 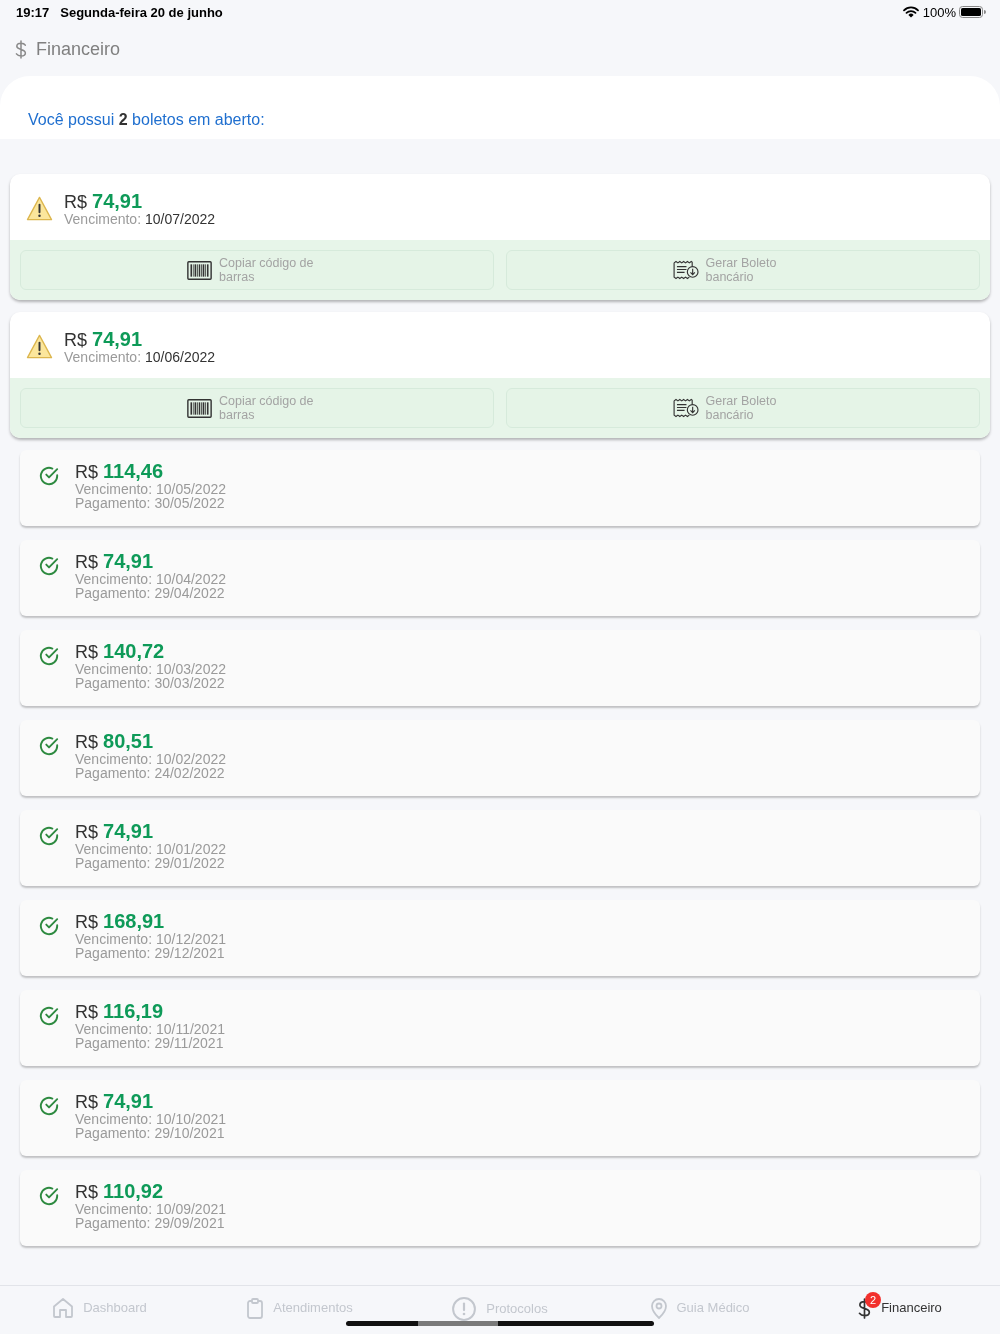 What do you see at coordinates (873, 1299) in the screenshot?
I see `notification-badge: 2` at bounding box center [873, 1299].